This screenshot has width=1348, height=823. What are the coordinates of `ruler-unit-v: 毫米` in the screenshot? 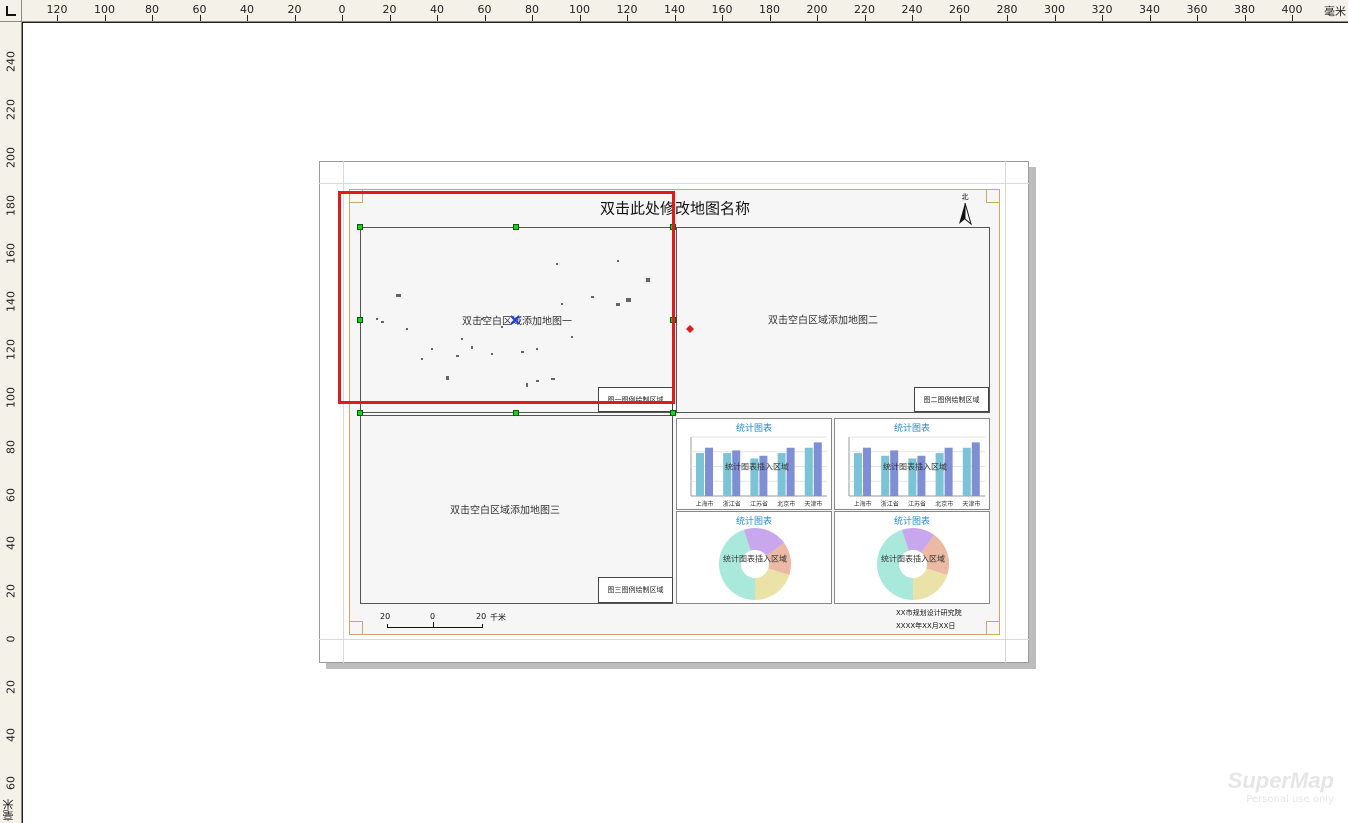 It's located at (8, 810).